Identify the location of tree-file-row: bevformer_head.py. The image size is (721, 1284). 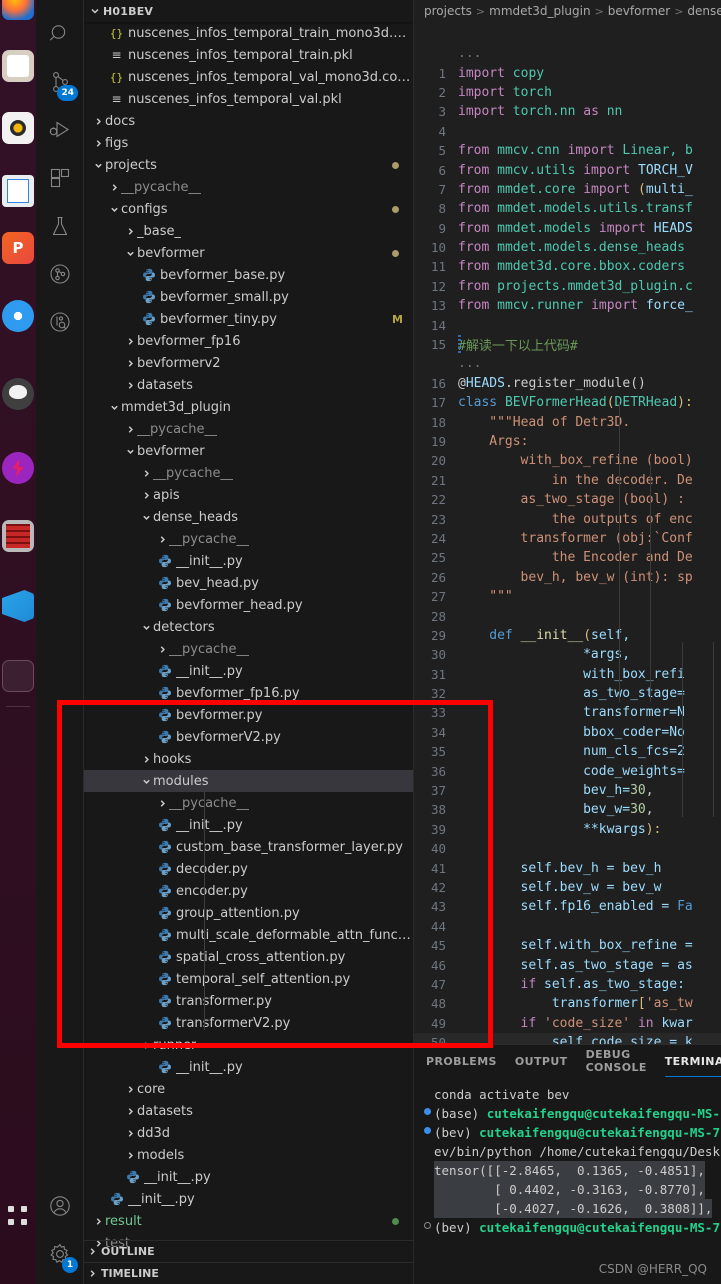
(248, 605).